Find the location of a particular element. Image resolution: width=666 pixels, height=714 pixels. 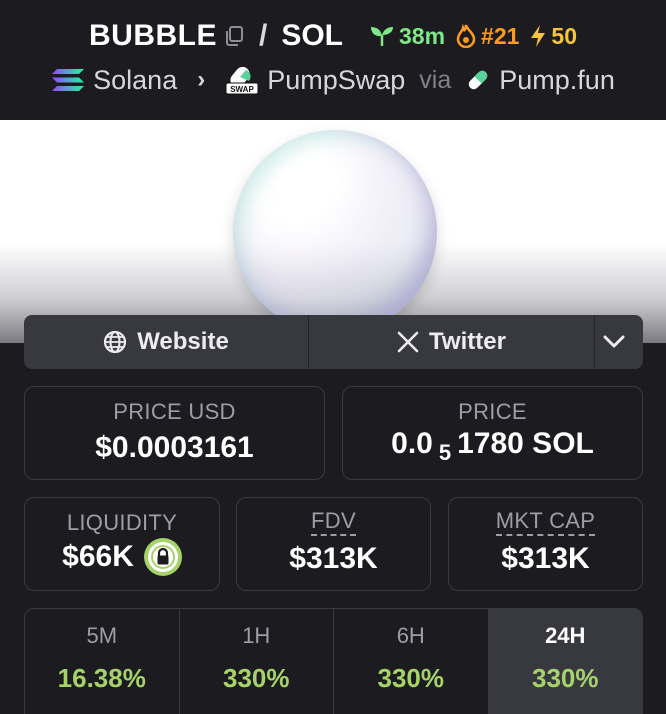

breadcrumb: Solana › SWAP PumpSwap via Pump.fun is located at coordinates (333, 80).